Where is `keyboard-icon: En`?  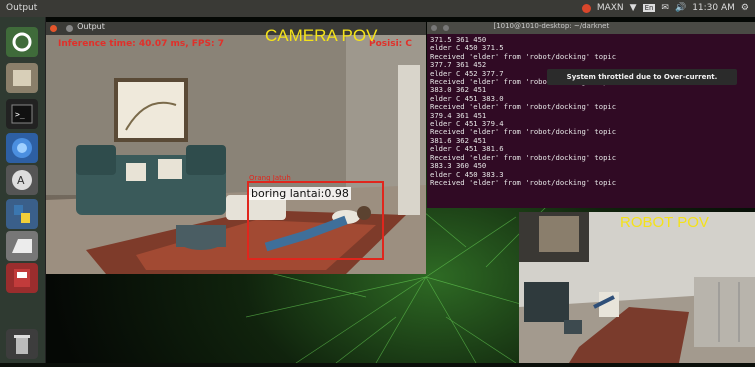
keyboard-icon: En is located at coordinates (649, 8).